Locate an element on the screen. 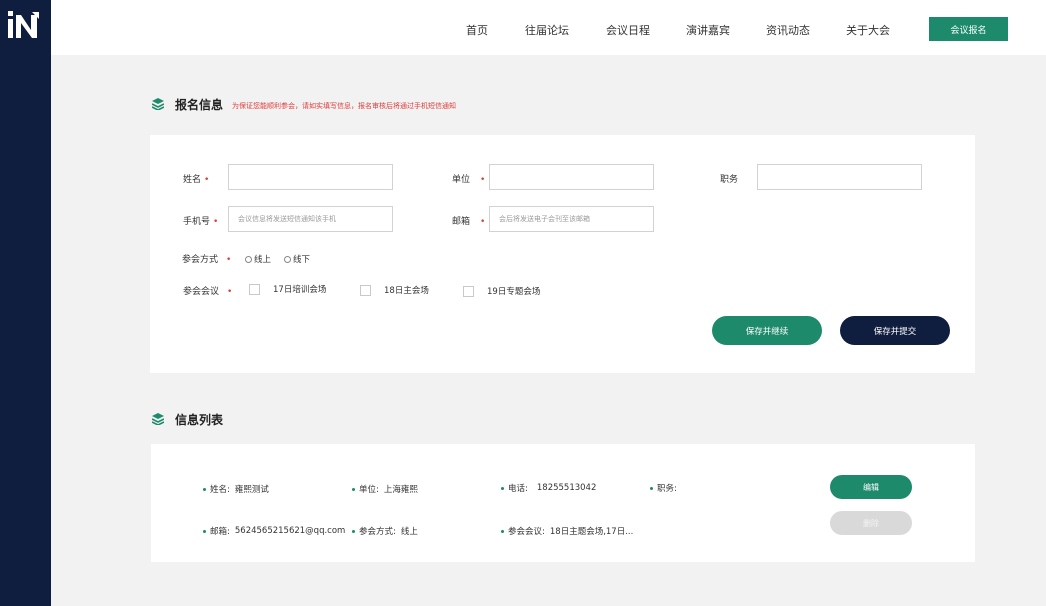 This screenshot has width=1046, height=606. company-label: 单位 • is located at coordinates (469, 180).